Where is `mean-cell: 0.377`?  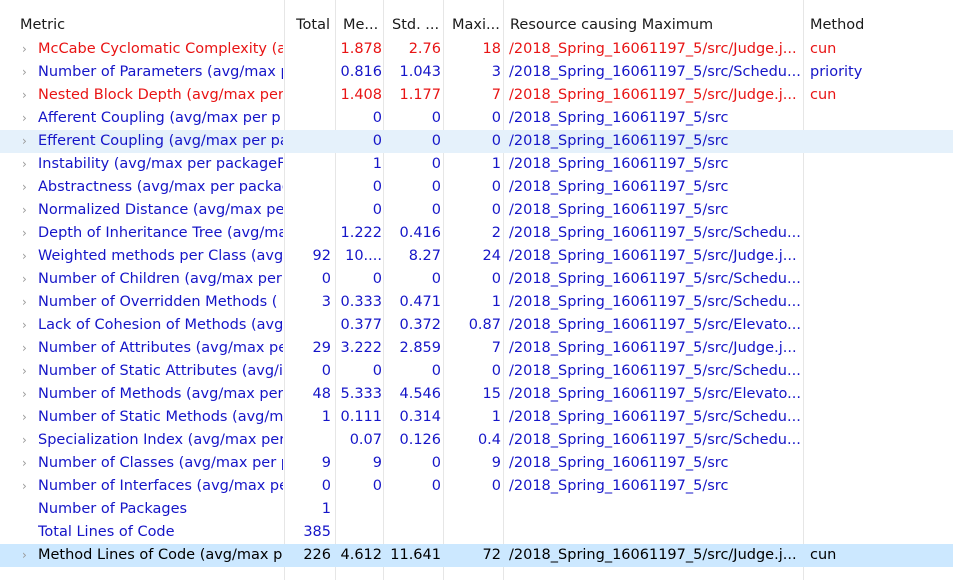 mean-cell: 0.377 is located at coordinates (361, 325).